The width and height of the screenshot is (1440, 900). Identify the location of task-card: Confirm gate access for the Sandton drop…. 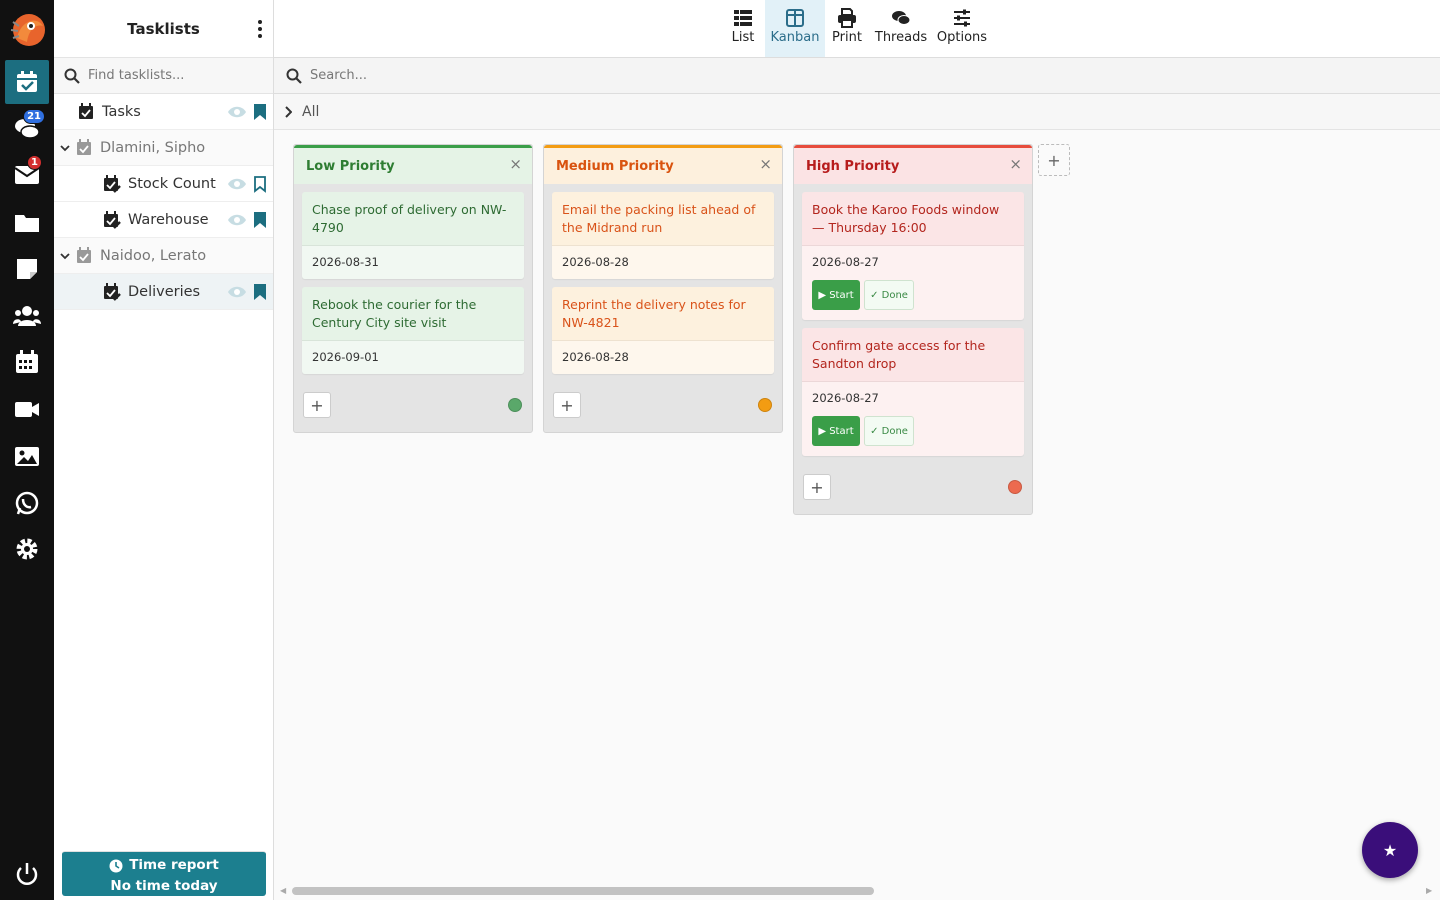
(913, 392).